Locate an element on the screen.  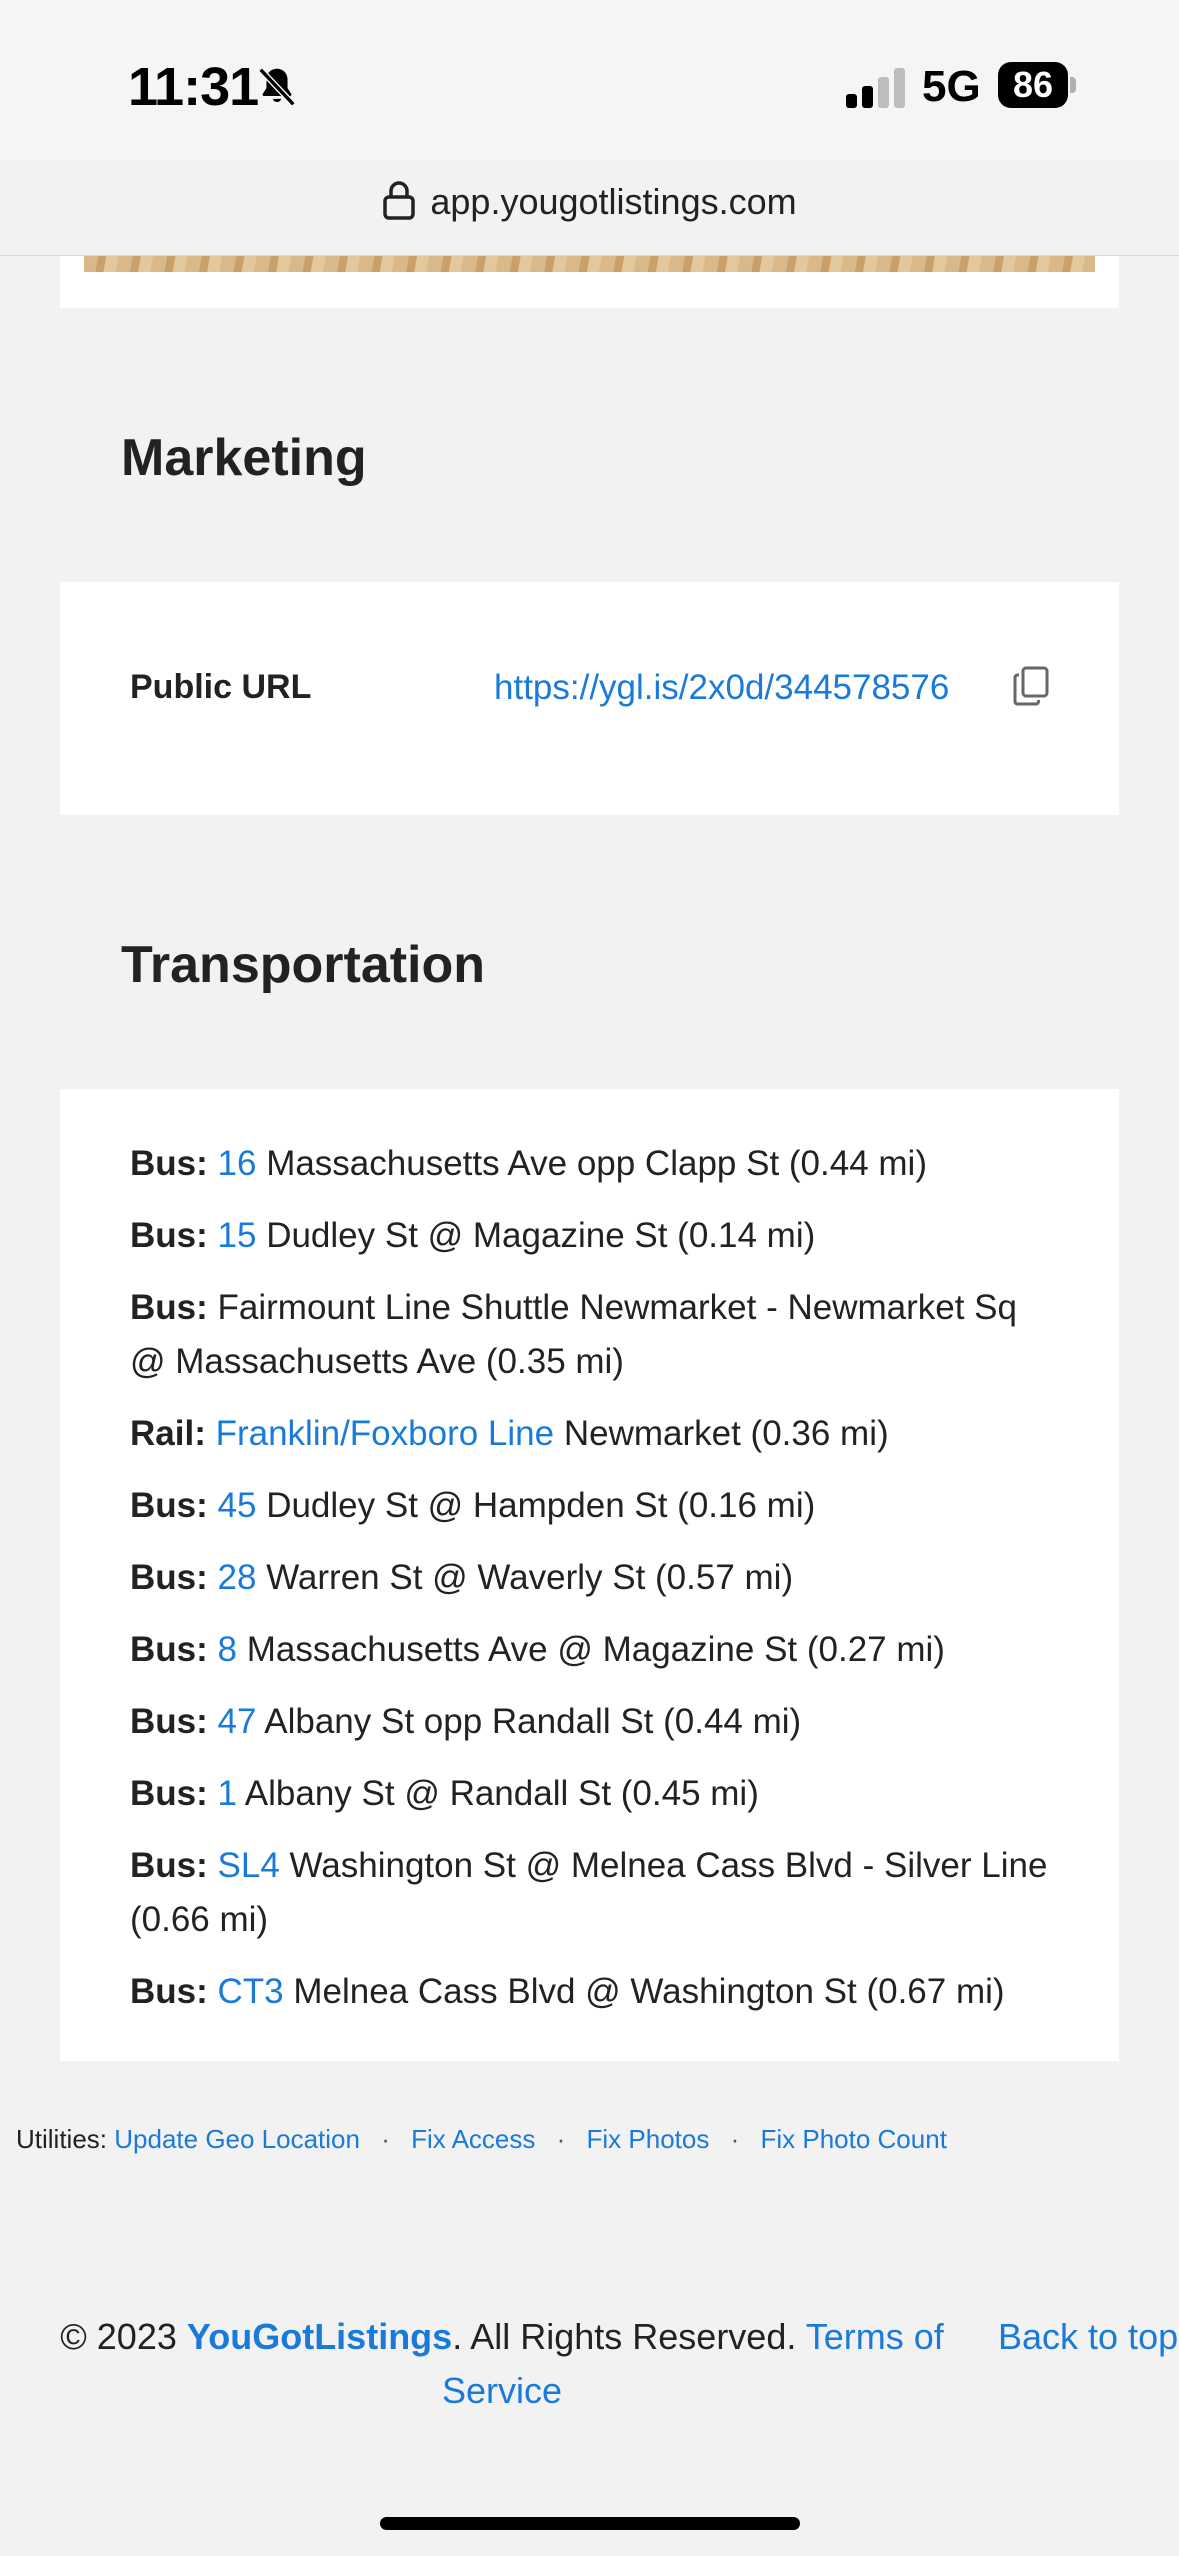
network-type: 5G is located at coordinates (951, 86).